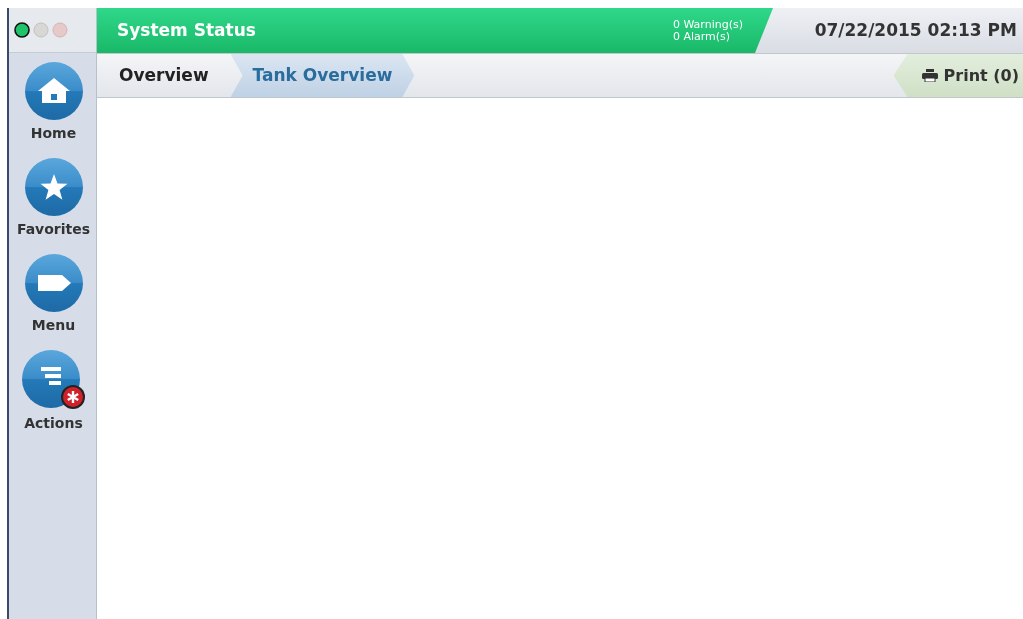  What do you see at coordinates (164, 75) in the screenshot?
I see `breadcrumb-tab: Overview` at bounding box center [164, 75].